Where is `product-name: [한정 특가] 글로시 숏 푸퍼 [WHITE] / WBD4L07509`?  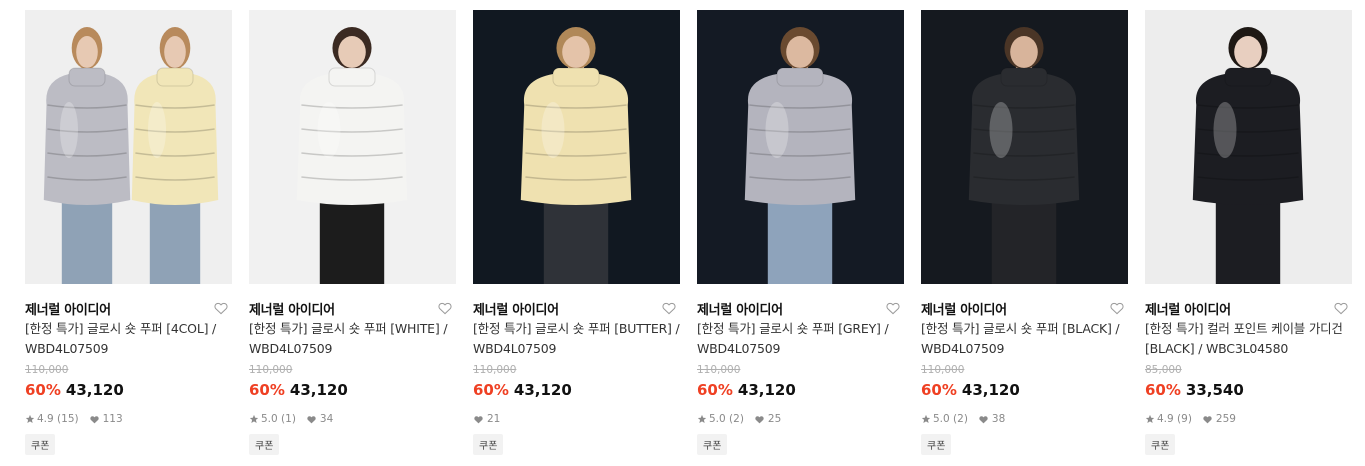
product-name: [한정 특가] 글로시 숏 푸퍼 [WHITE] / WBD4L07509 is located at coordinates (352, 339).